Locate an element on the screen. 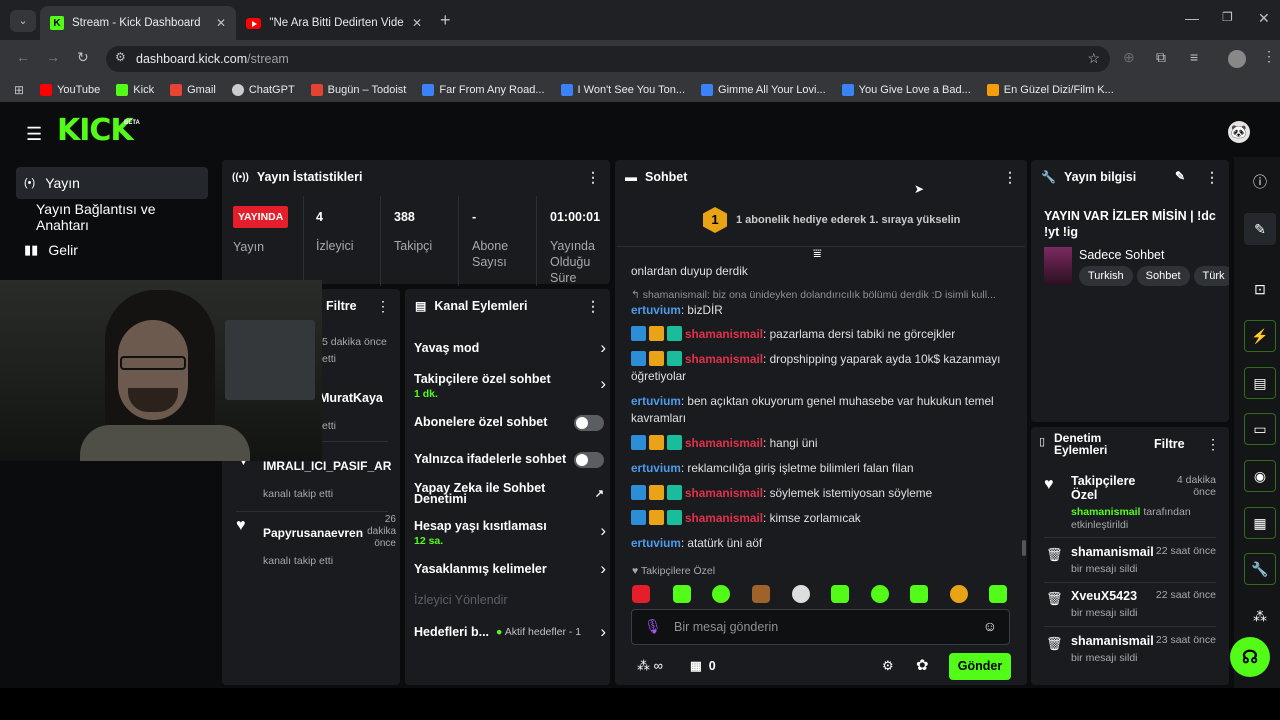 The width and height of the screenshot is (1280, 720). pinned-toggle-icon: ⩸ is located at coordinates (817, 253).